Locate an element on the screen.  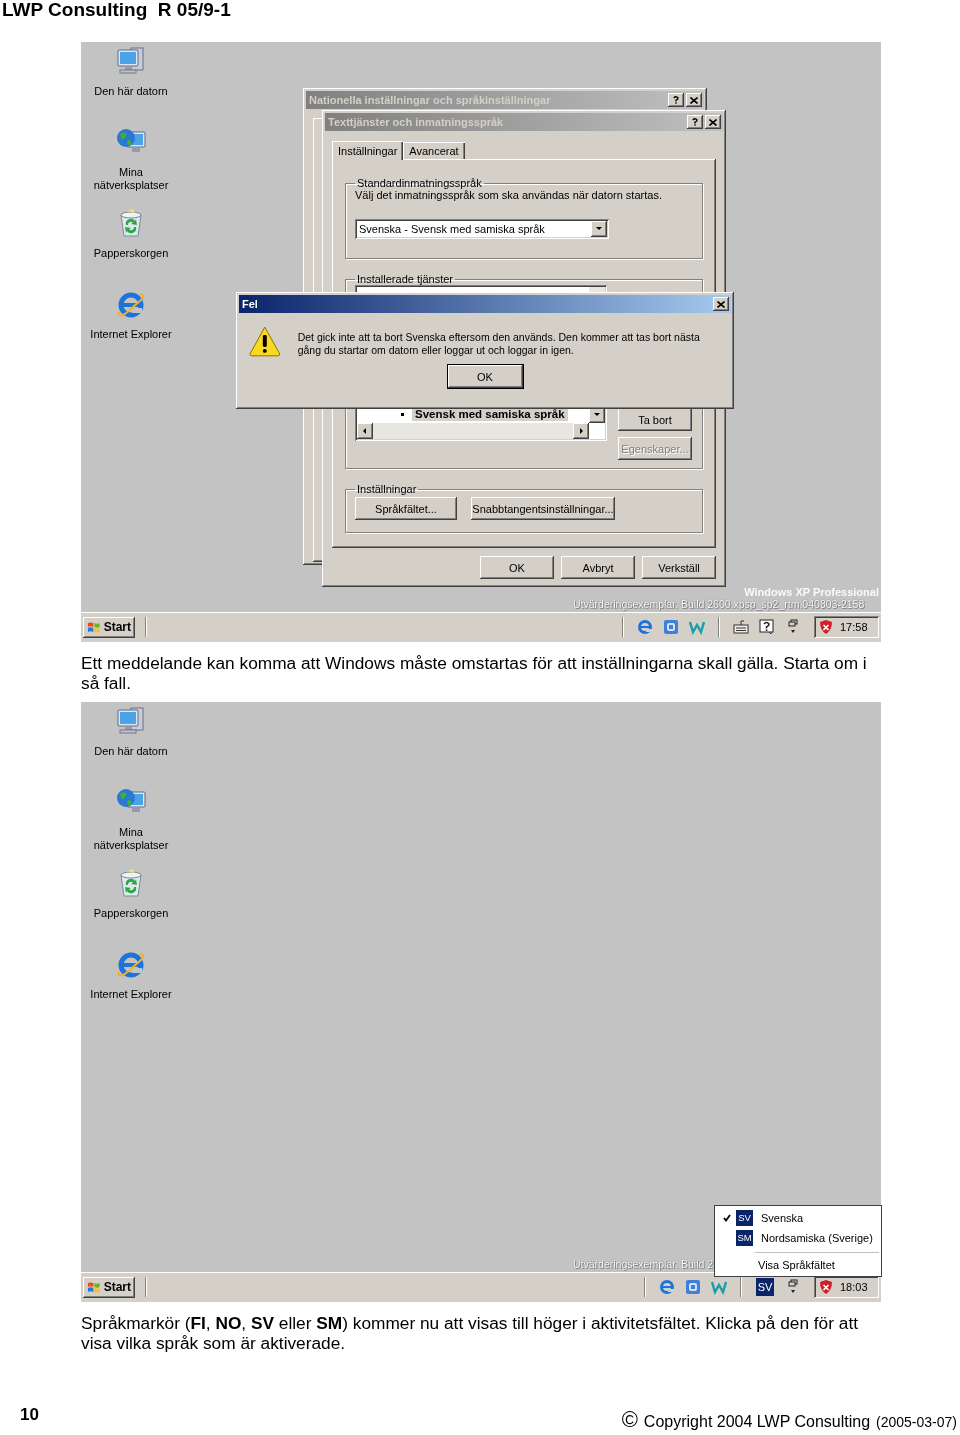
warning-icon is located at coordinates (265, 341).